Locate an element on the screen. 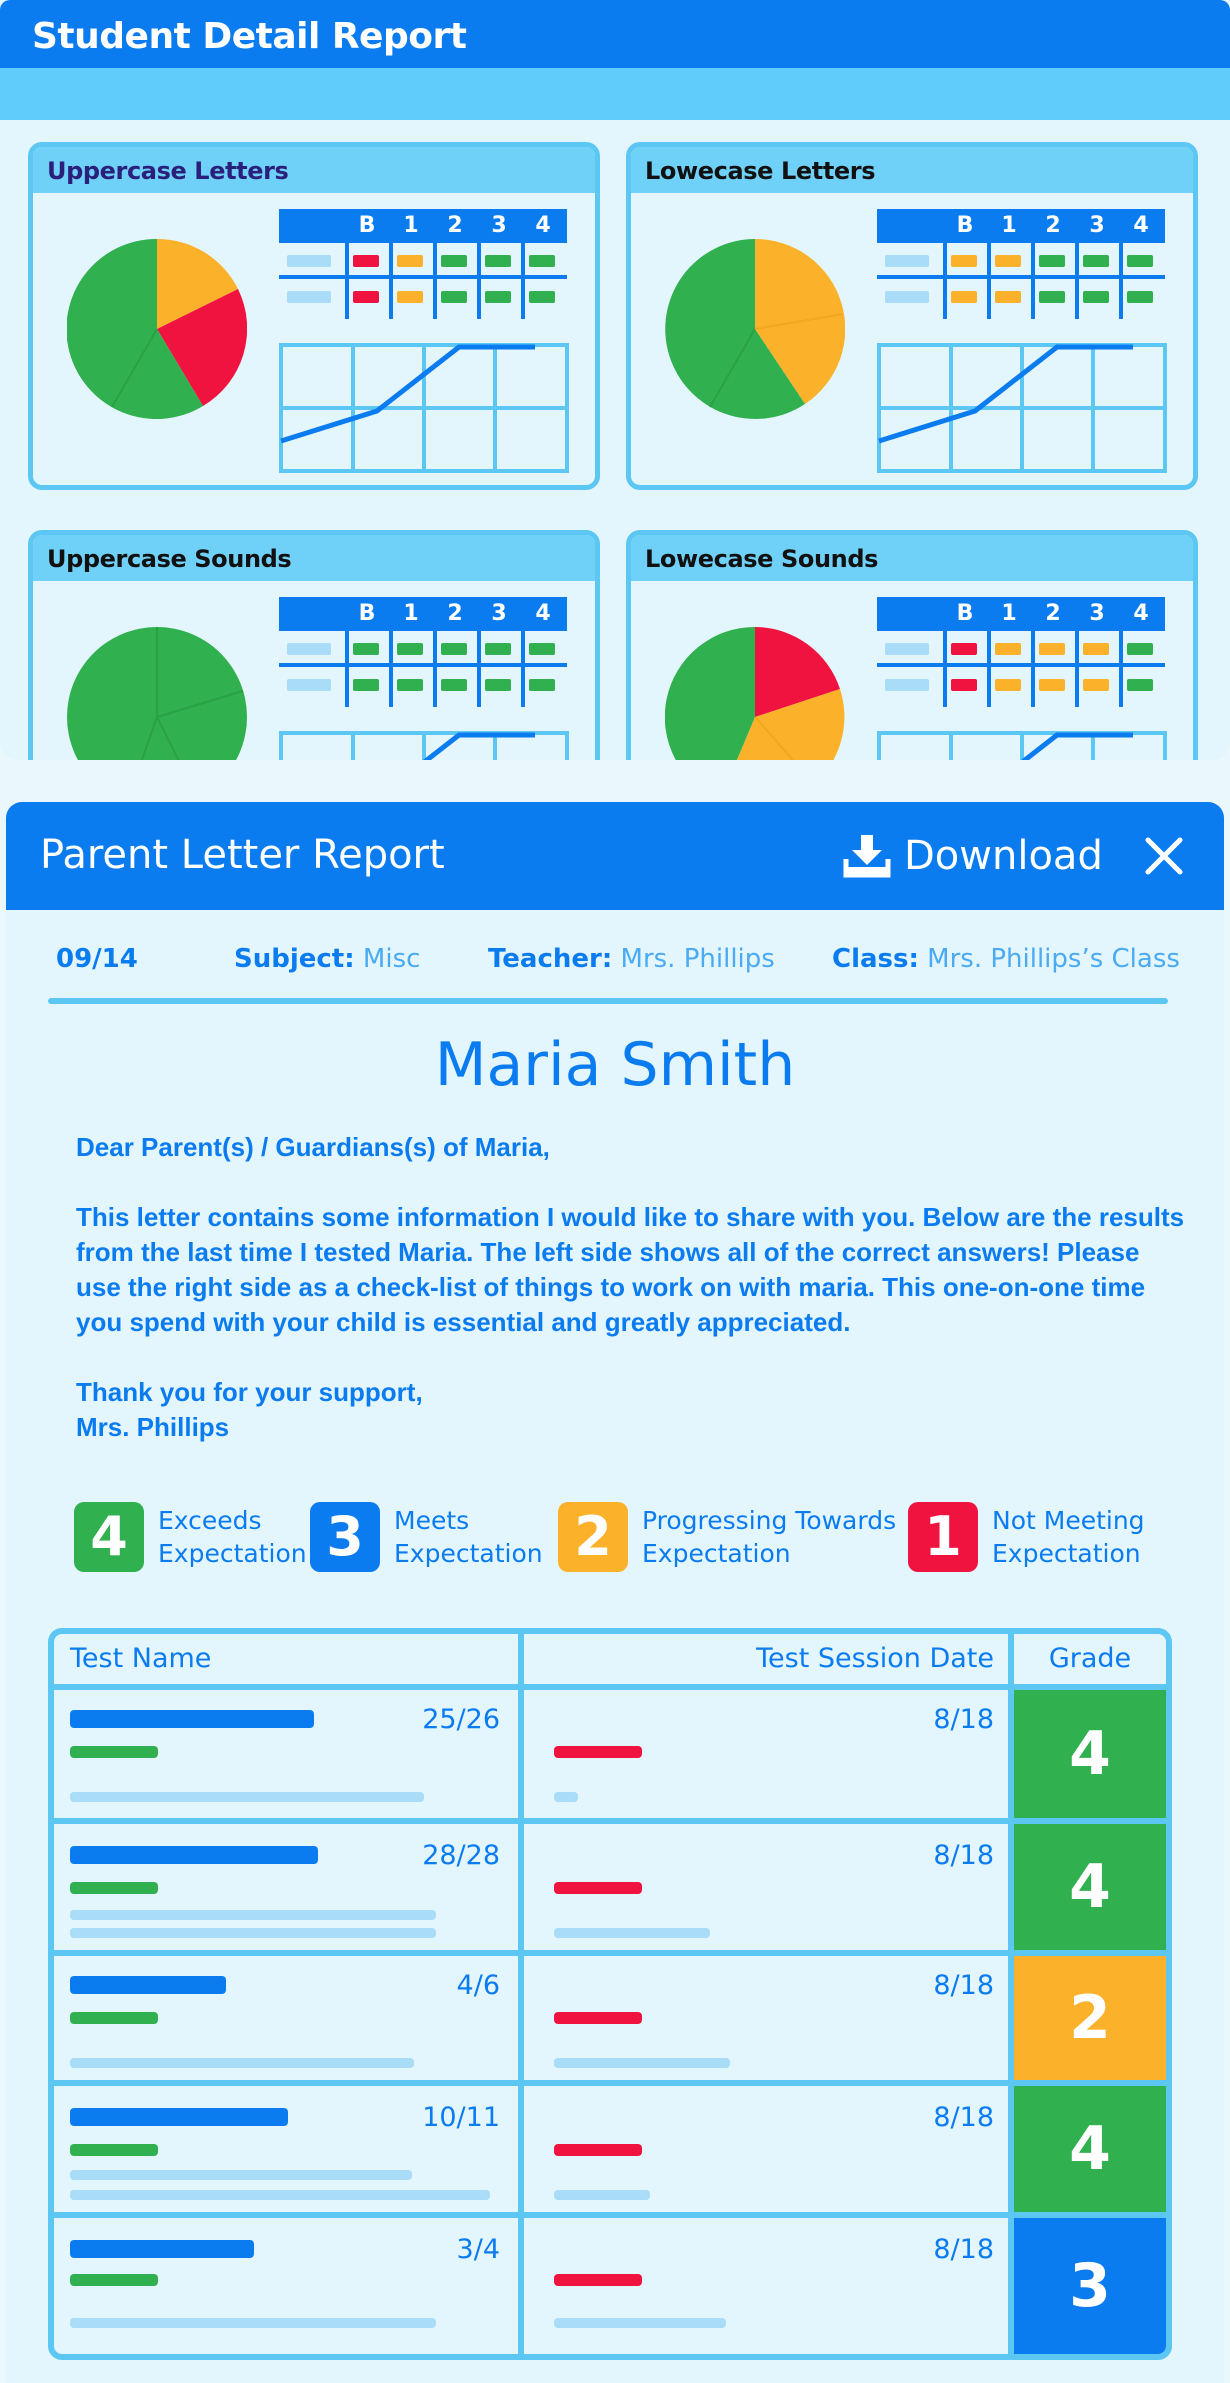  card-lowercase-letters: Lowecase Letters B 1 2 3 4 is located at coordinates (912, 316).